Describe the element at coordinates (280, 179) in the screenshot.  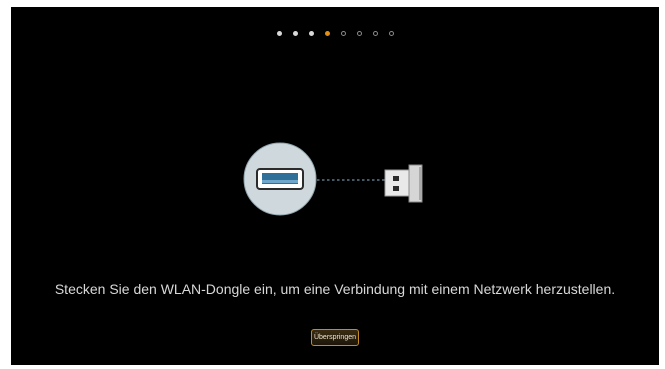
I see `usb-port-icon` at that location.